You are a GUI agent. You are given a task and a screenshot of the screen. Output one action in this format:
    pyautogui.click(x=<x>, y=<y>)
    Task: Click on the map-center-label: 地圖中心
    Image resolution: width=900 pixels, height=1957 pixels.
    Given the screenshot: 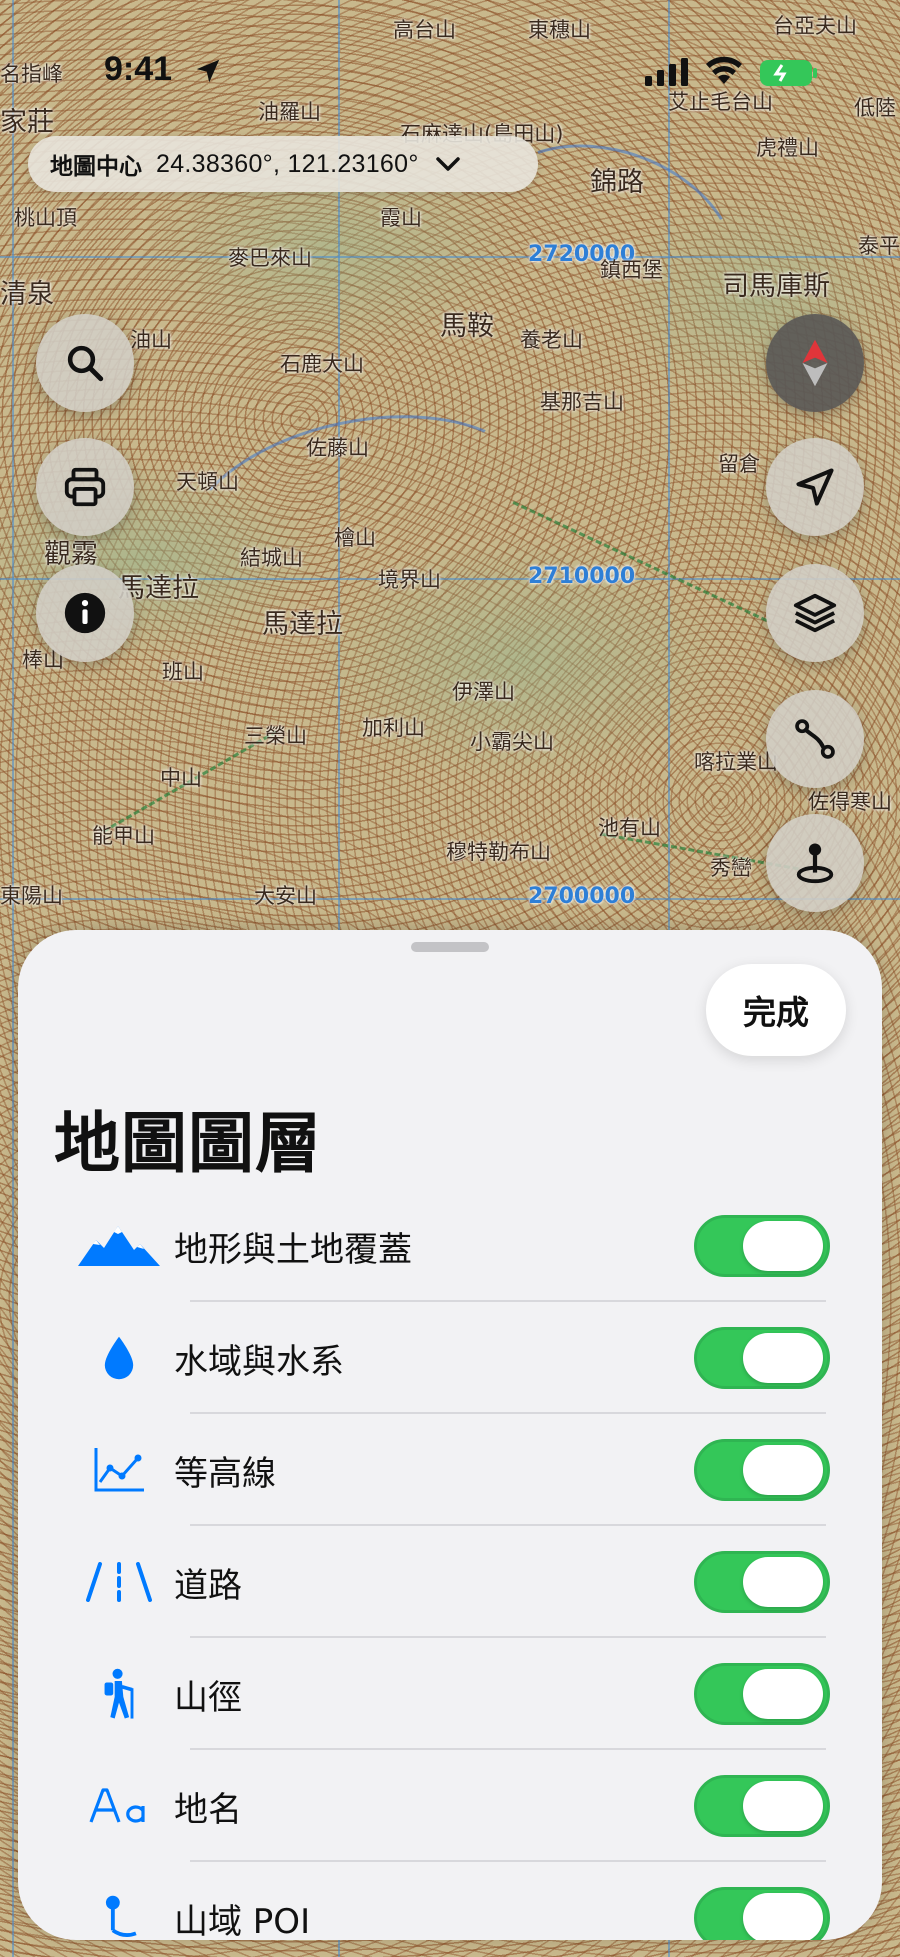 What is the action you would take?
    pyautogui.click(x=96, y=167)
    